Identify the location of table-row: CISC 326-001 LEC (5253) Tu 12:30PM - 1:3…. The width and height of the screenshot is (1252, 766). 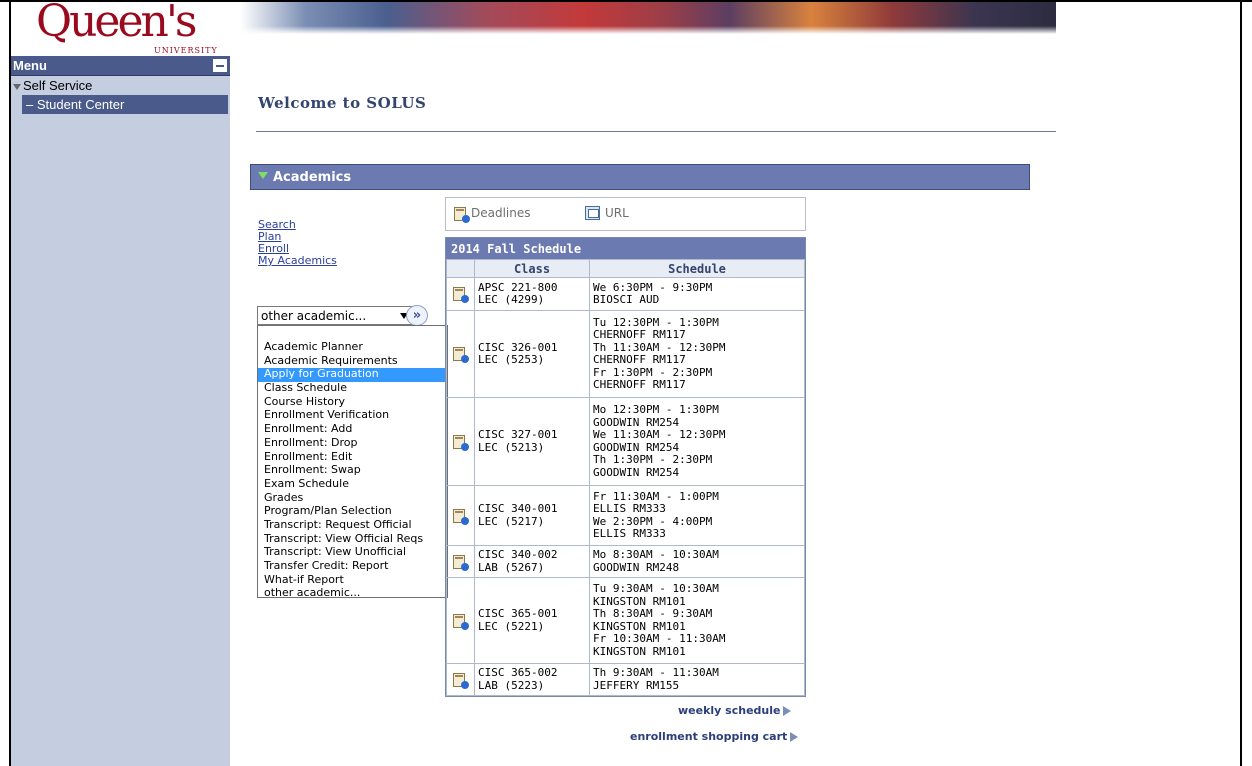
(625, 354).